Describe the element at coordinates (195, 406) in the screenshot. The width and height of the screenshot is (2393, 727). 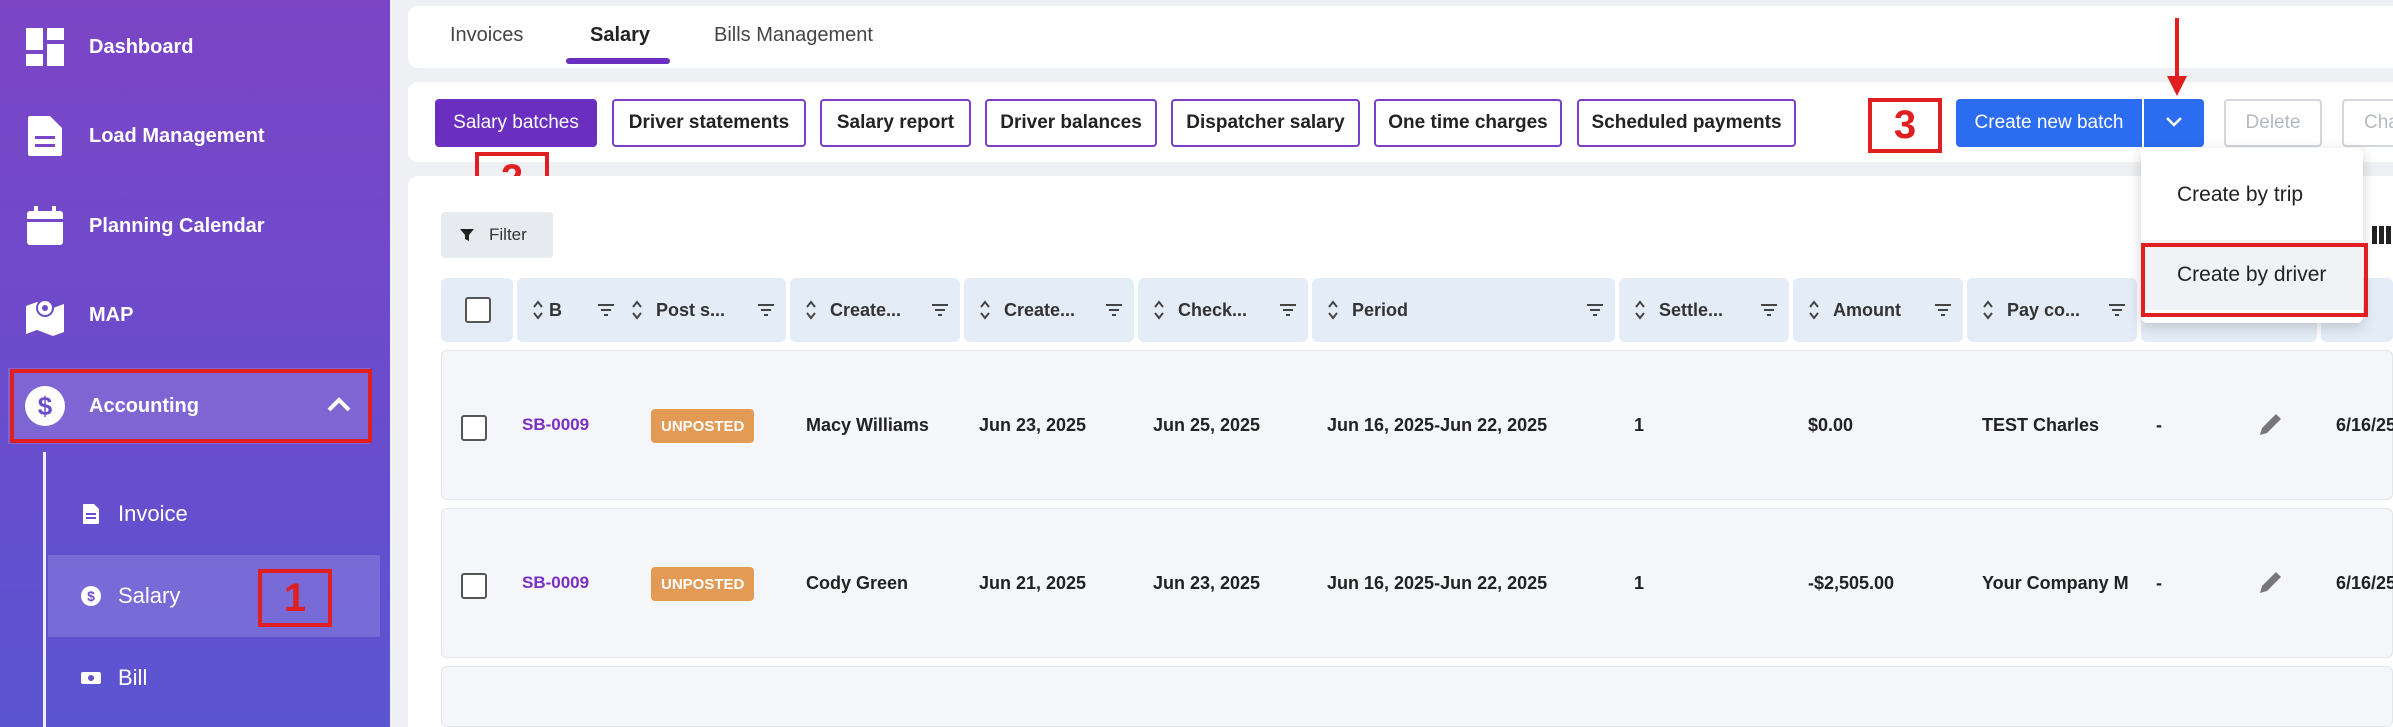
I see `sidebar-item-accounting: $ Accounting` at that location.